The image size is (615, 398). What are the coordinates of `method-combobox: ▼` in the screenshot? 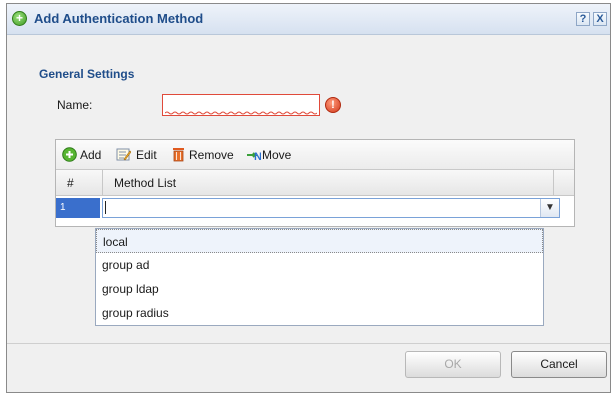 It's located at (331, 208).